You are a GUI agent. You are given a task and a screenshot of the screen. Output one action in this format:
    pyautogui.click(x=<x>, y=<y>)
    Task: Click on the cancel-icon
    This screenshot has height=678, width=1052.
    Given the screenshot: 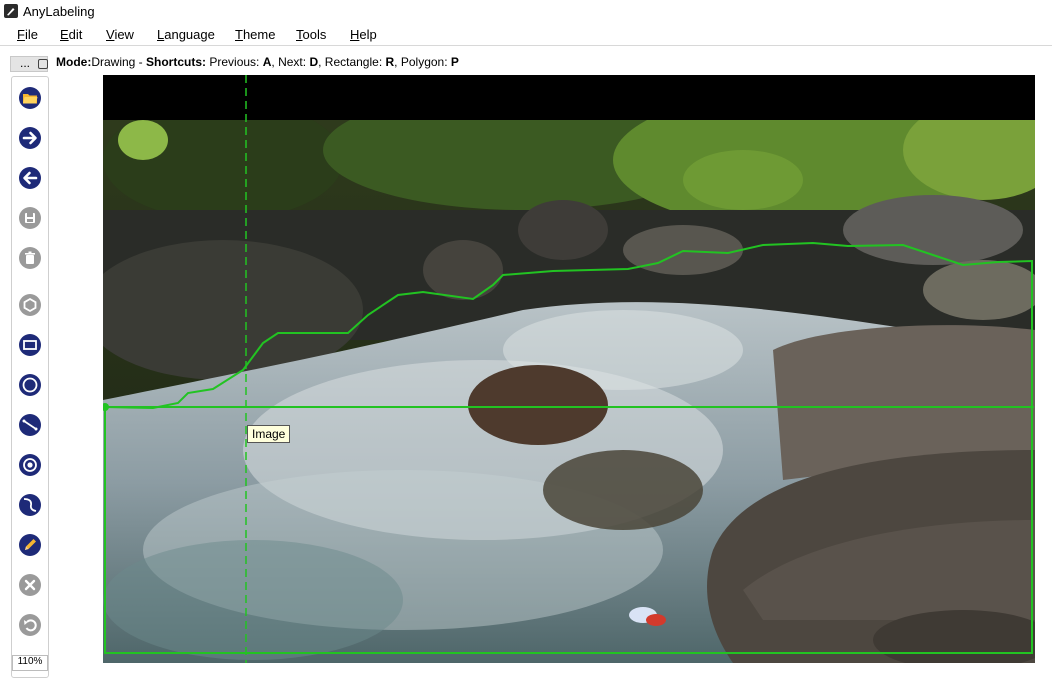 What is the action you would take?
    pyautogui.click(x=30, y=585)
    